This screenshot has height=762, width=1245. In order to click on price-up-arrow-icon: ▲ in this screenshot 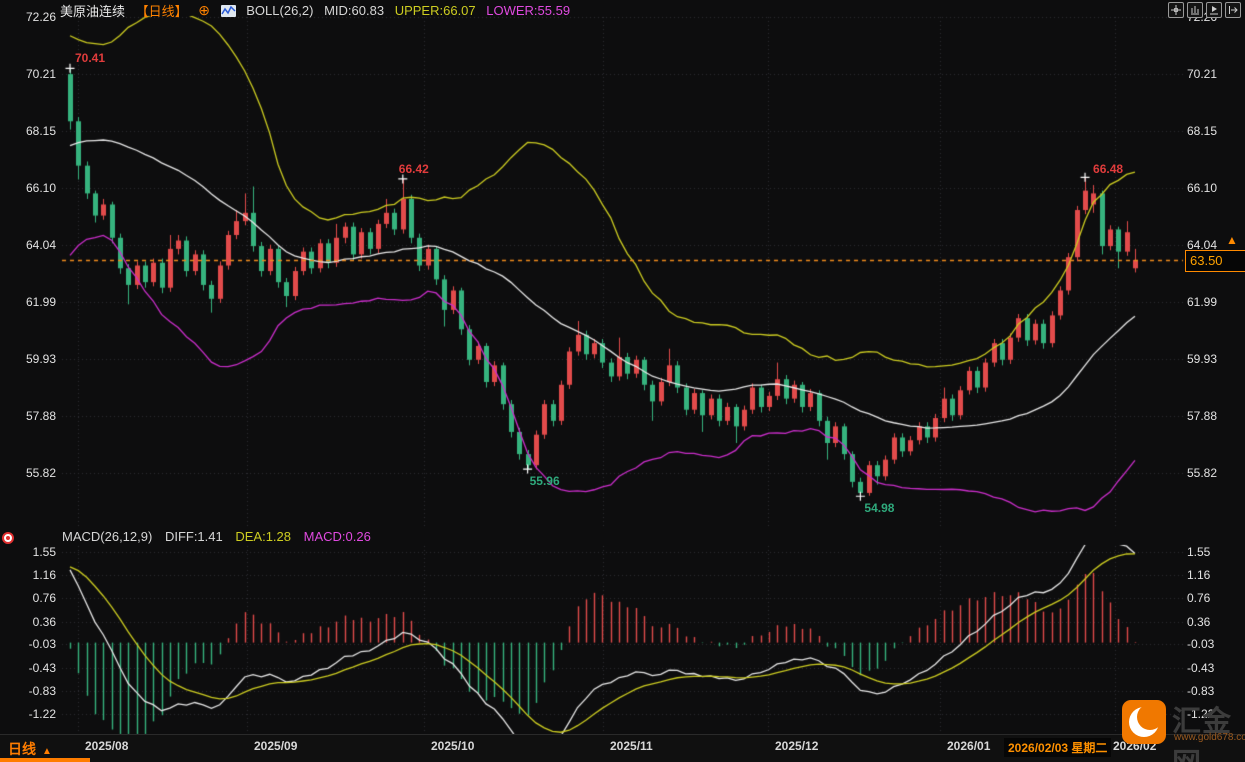, I will do `click(1232, 240)`.